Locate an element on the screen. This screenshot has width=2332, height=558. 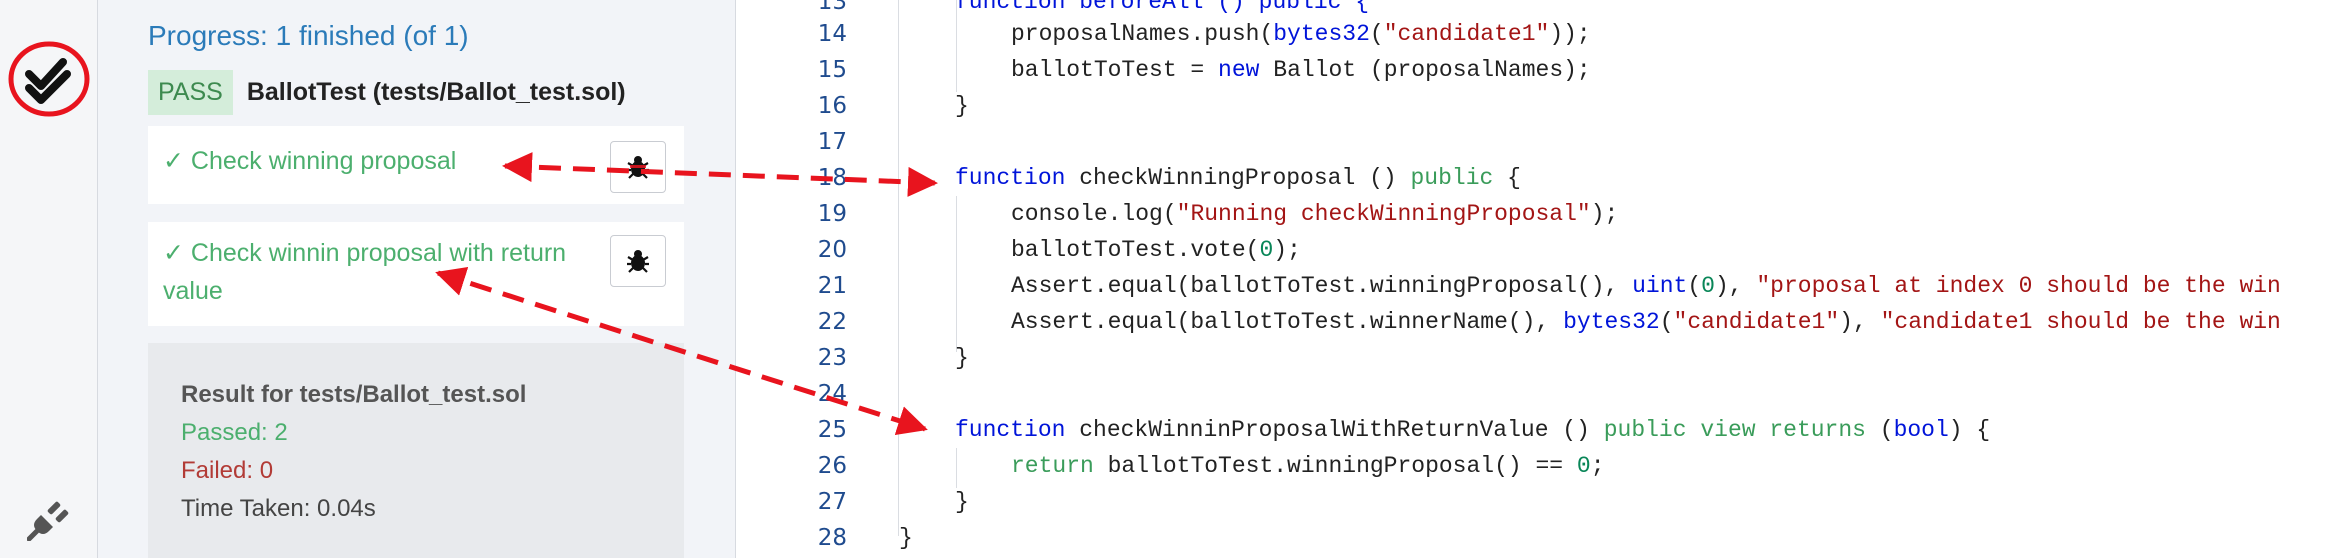
progress-text: Progress: 1 finished (of 1) is located at coordinates (308, 35).